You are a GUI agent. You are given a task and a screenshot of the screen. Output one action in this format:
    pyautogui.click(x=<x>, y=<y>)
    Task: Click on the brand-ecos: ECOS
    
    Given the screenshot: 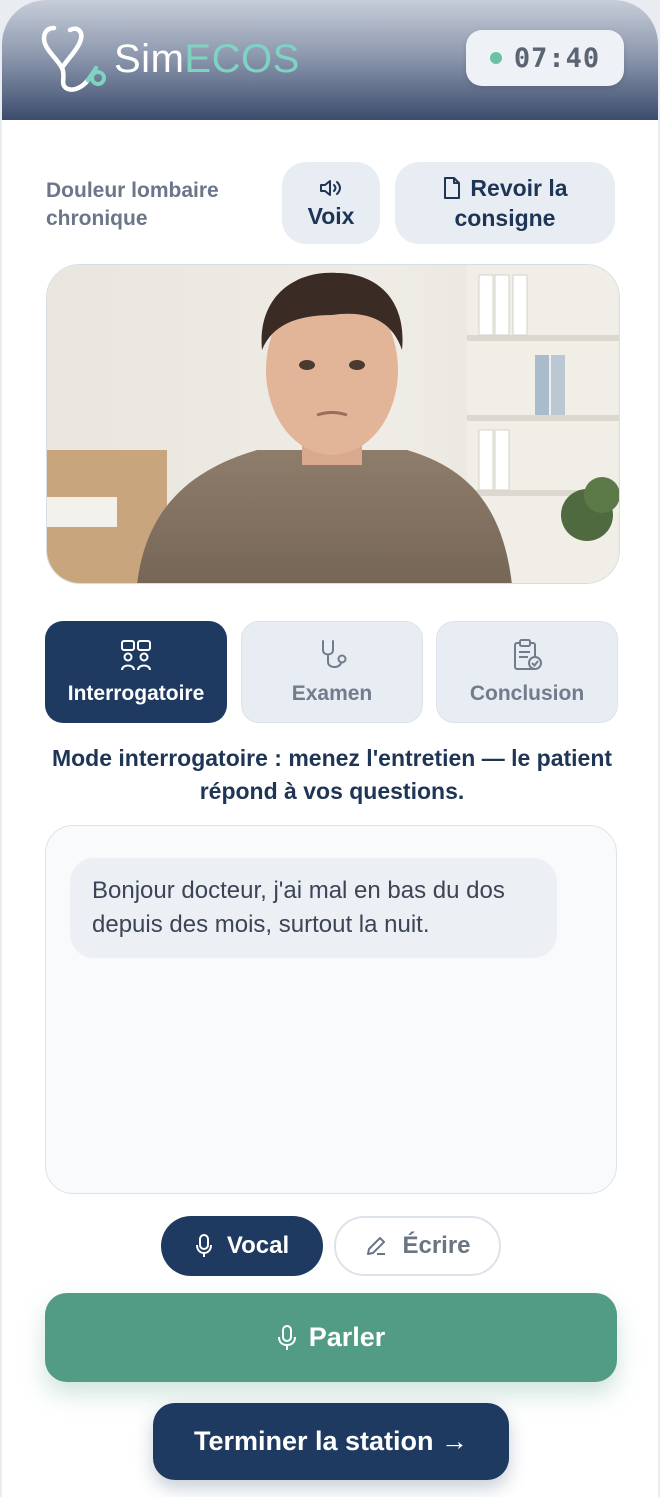 What is the action you would take?
    pyautogui.click(x=242, y=59)
    